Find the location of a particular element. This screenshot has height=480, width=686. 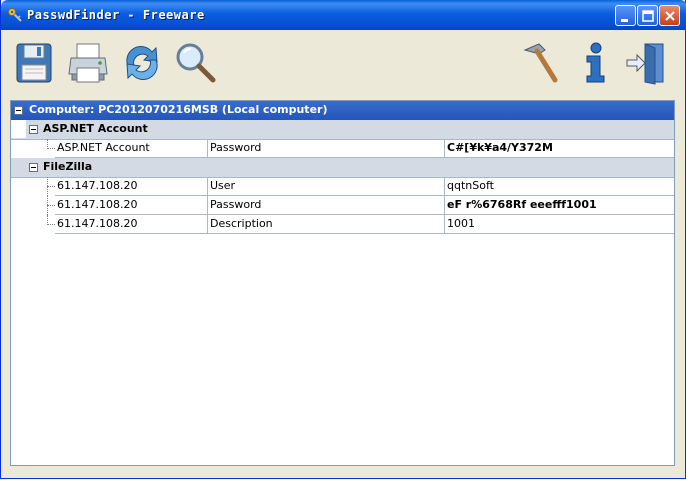

table-row: 61.147.108.20 User qqtnSoft is located at coordinates (342, 186).